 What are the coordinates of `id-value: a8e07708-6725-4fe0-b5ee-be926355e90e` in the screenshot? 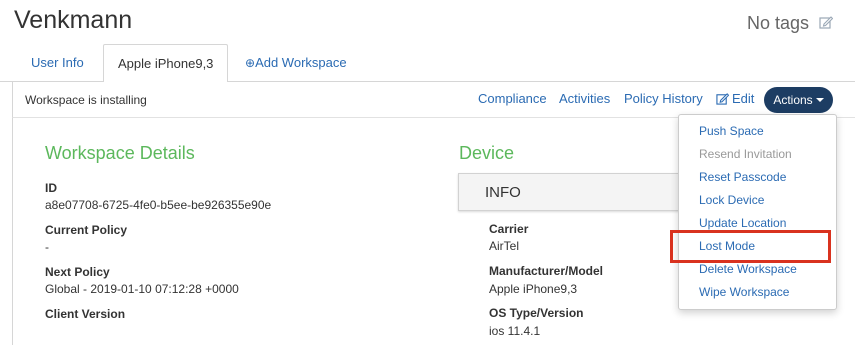 It's located at (158, 205).